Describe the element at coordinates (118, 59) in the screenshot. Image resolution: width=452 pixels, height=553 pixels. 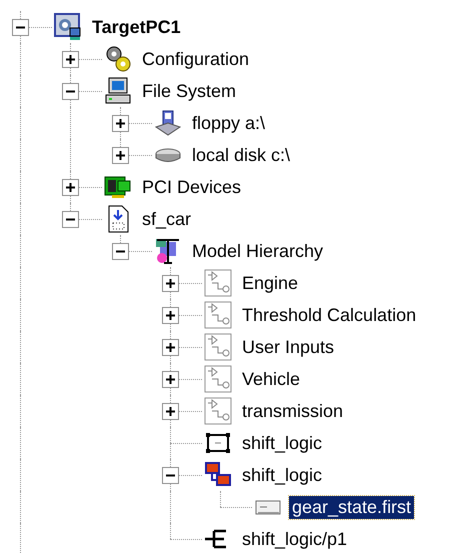
I see `gears-icon` at that location.